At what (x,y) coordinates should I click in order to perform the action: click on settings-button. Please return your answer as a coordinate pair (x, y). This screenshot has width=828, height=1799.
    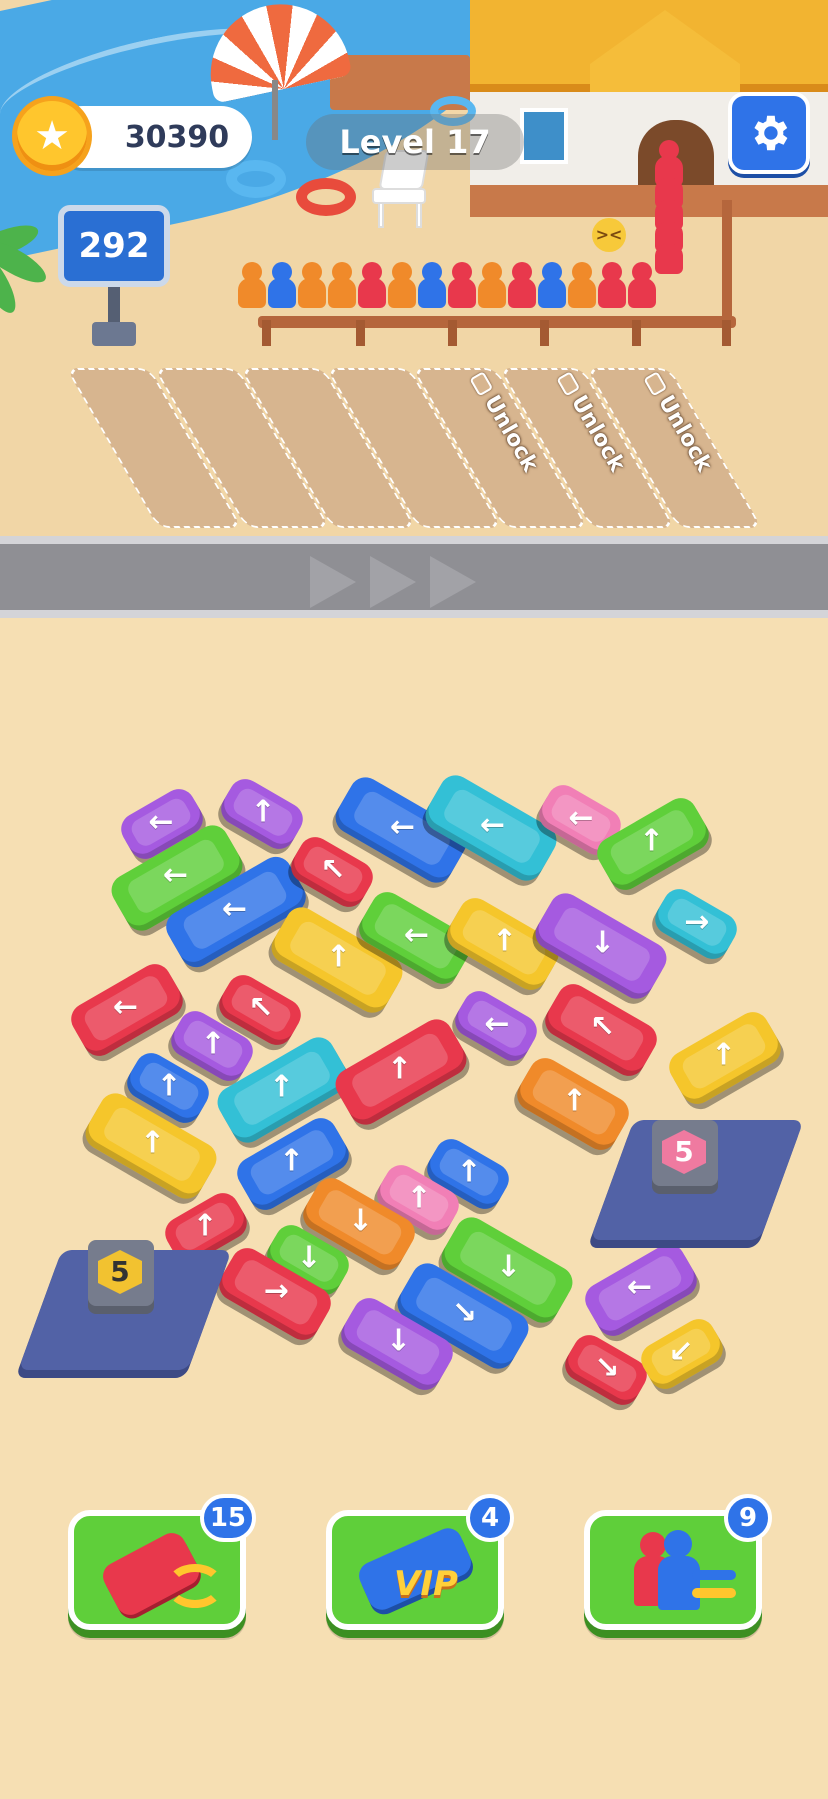
    Looking at the image, I should click on (769, 133).